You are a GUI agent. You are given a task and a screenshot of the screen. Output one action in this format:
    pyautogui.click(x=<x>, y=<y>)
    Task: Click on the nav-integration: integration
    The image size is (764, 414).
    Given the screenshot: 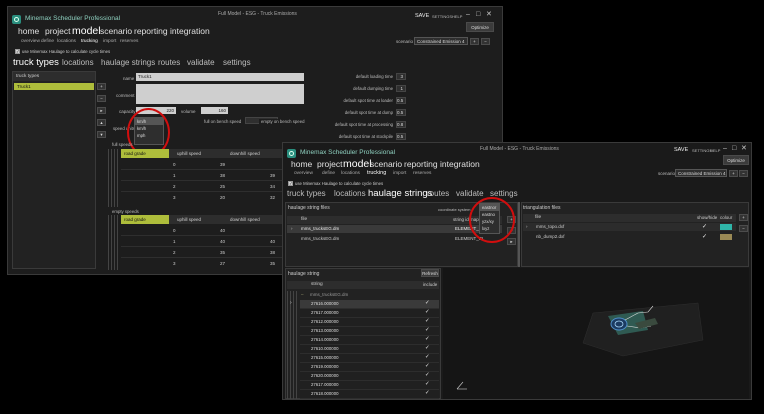 What is the action you would take?
    pyautogui.click(x=190, y=31)
    